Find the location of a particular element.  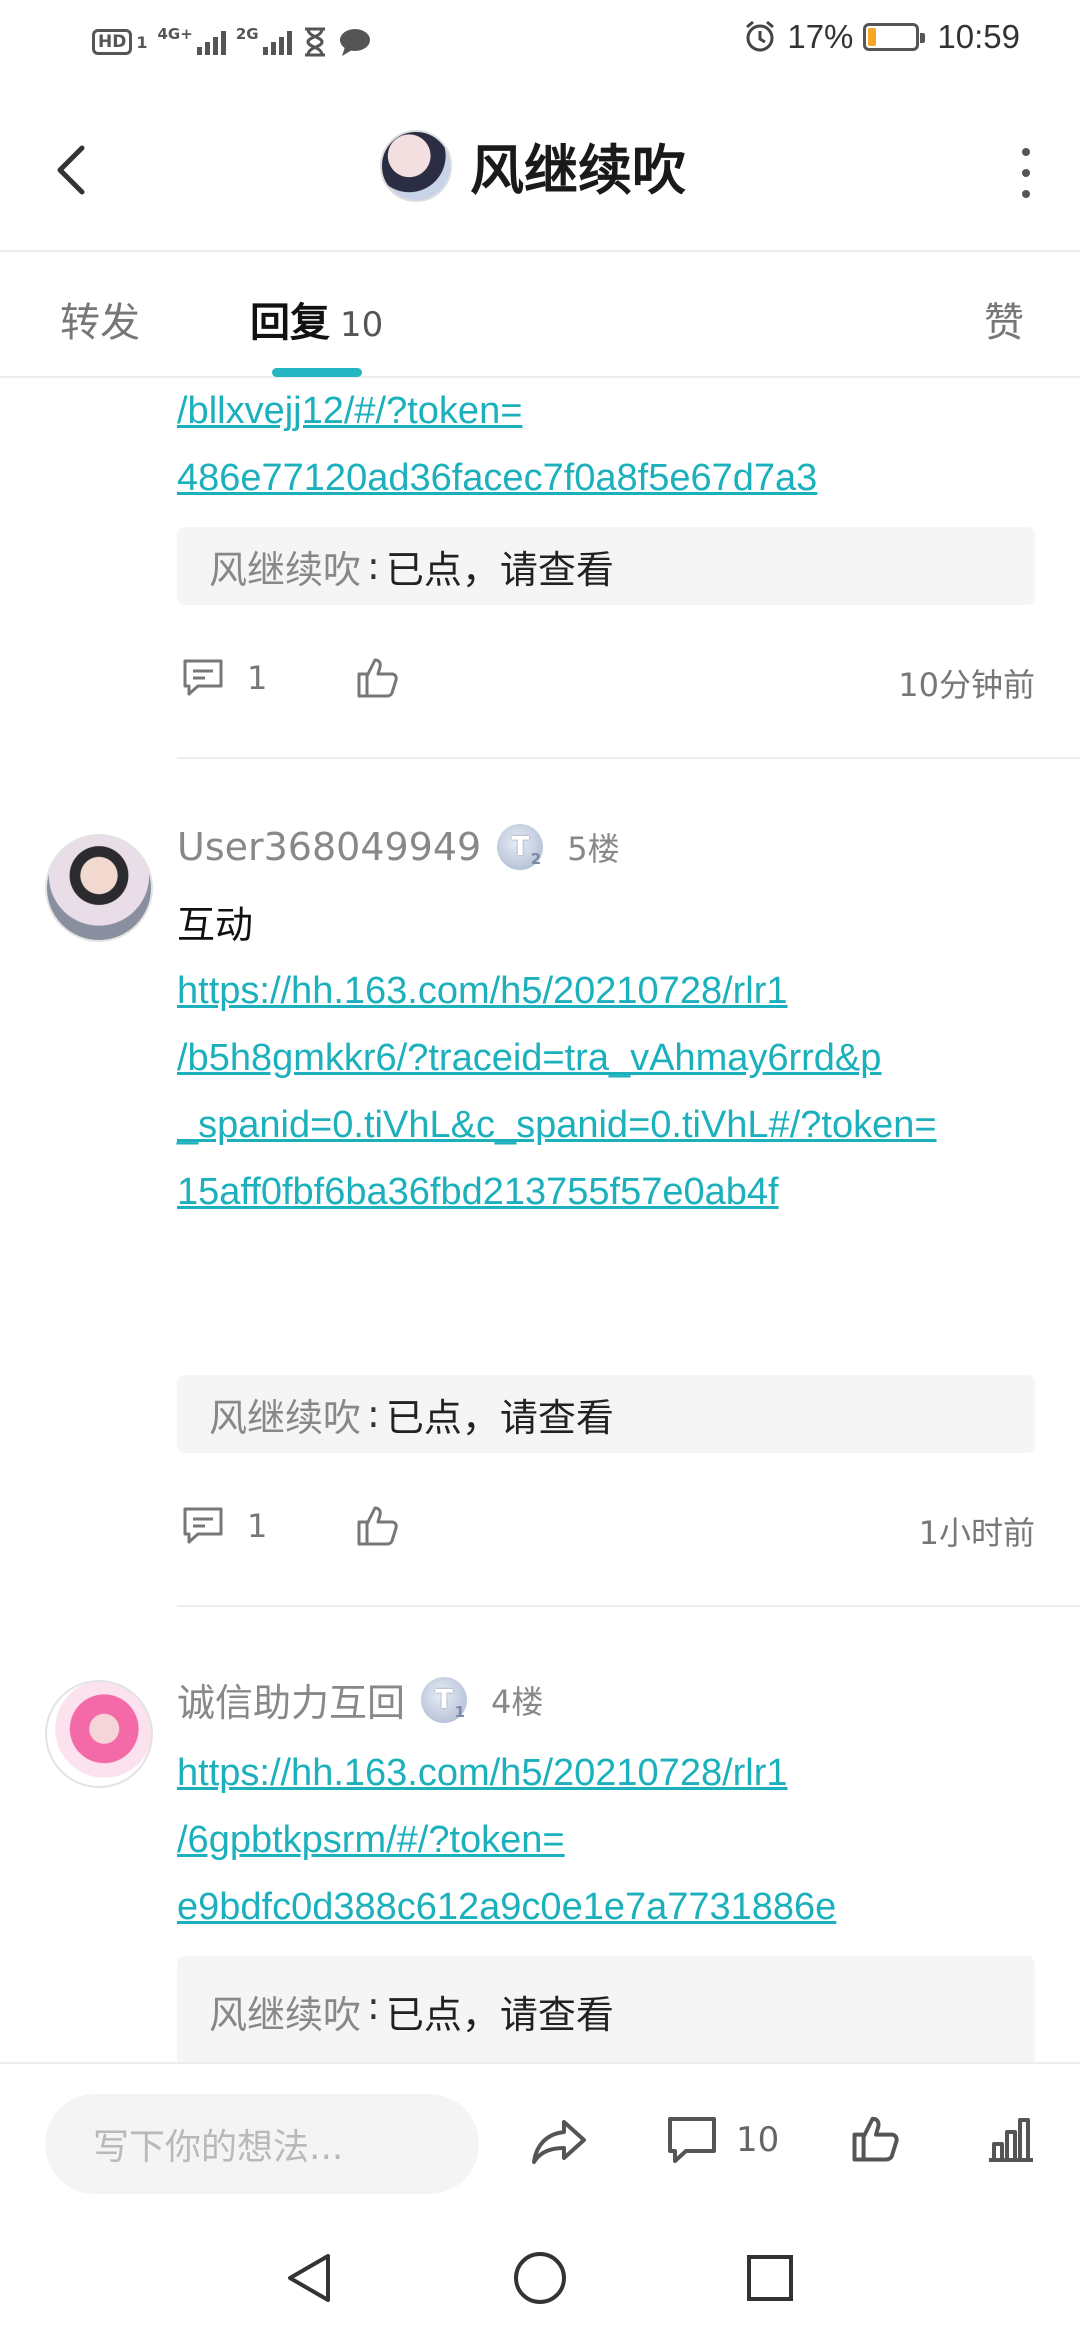

back-button is located at coordinates (74, 170).